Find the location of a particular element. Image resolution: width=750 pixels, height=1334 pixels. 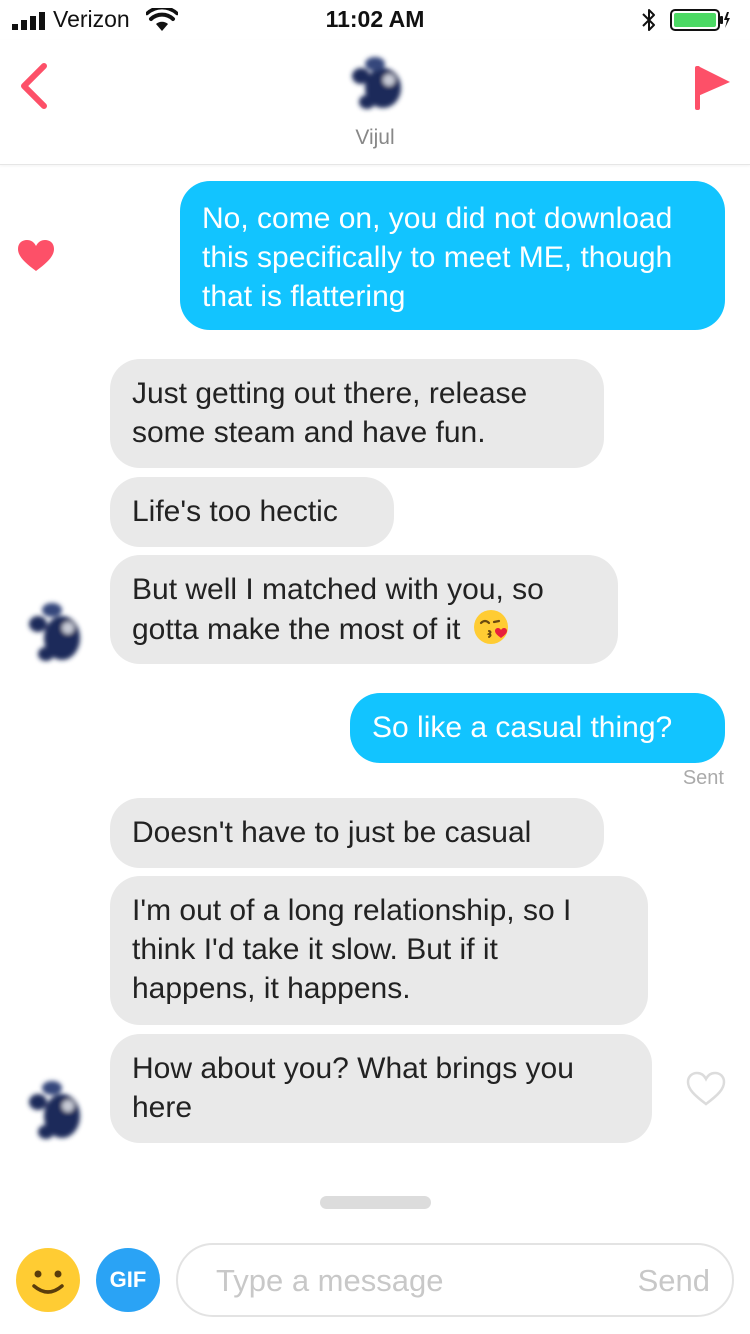

message-composer: Send is located at coordinates (455, 1280).